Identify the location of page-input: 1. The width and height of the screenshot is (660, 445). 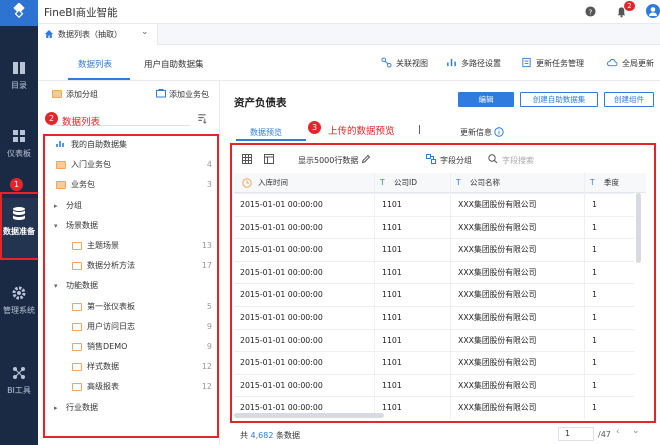
(576, 434).